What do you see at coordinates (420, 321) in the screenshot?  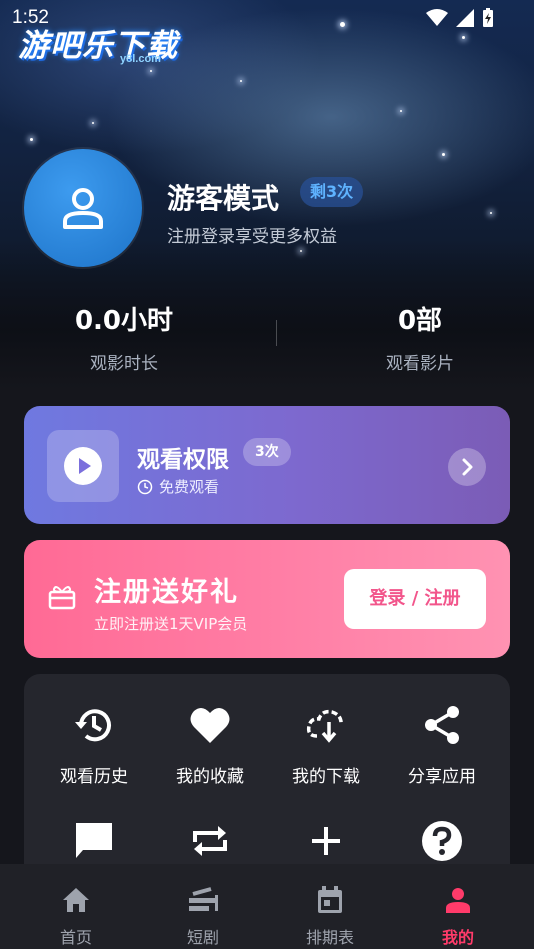 I see `stat-value: 0部` at bounding box center [420, 321].